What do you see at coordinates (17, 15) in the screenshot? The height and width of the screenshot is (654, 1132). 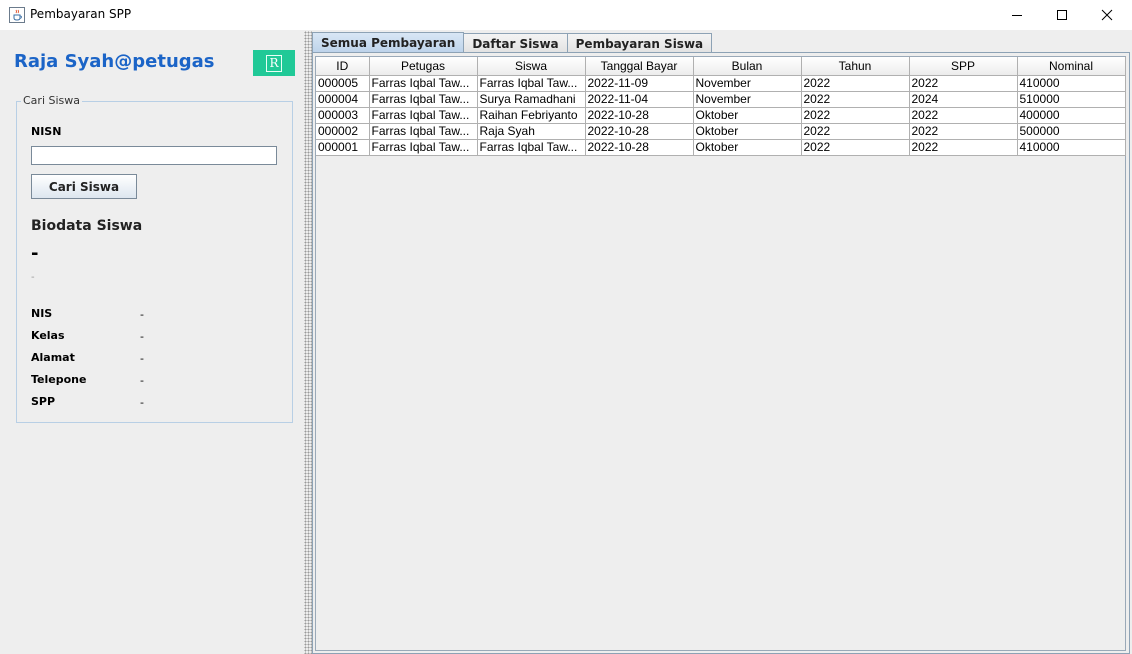 I see `java-cup-icon` at bounding box center [17, 15].